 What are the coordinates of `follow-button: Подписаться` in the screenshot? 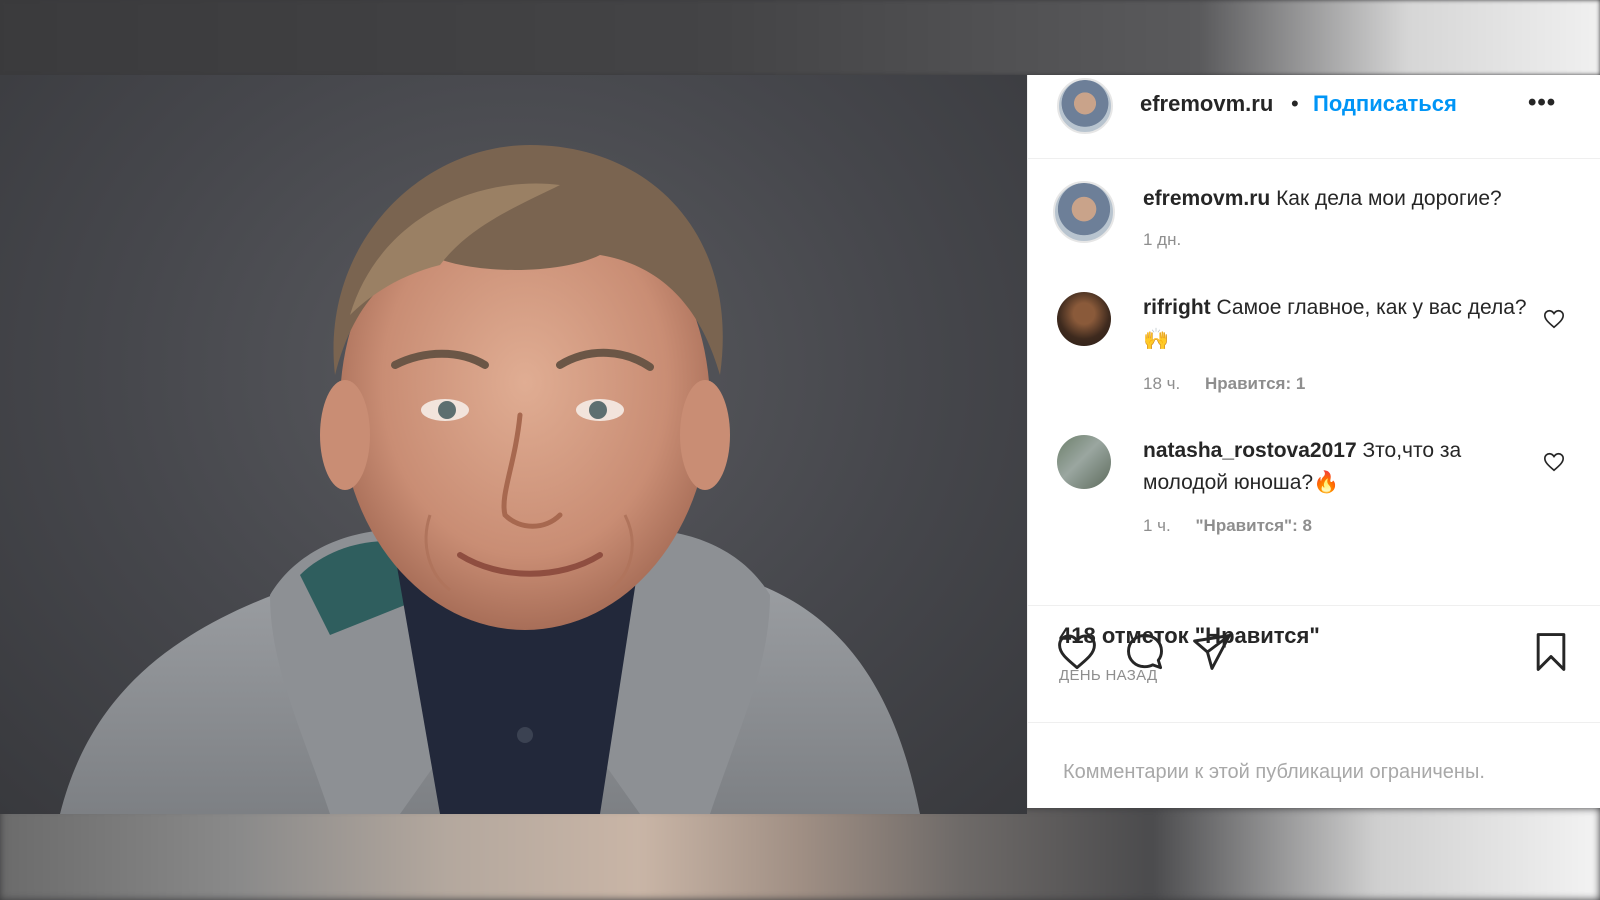 It's located at (1385, 104).